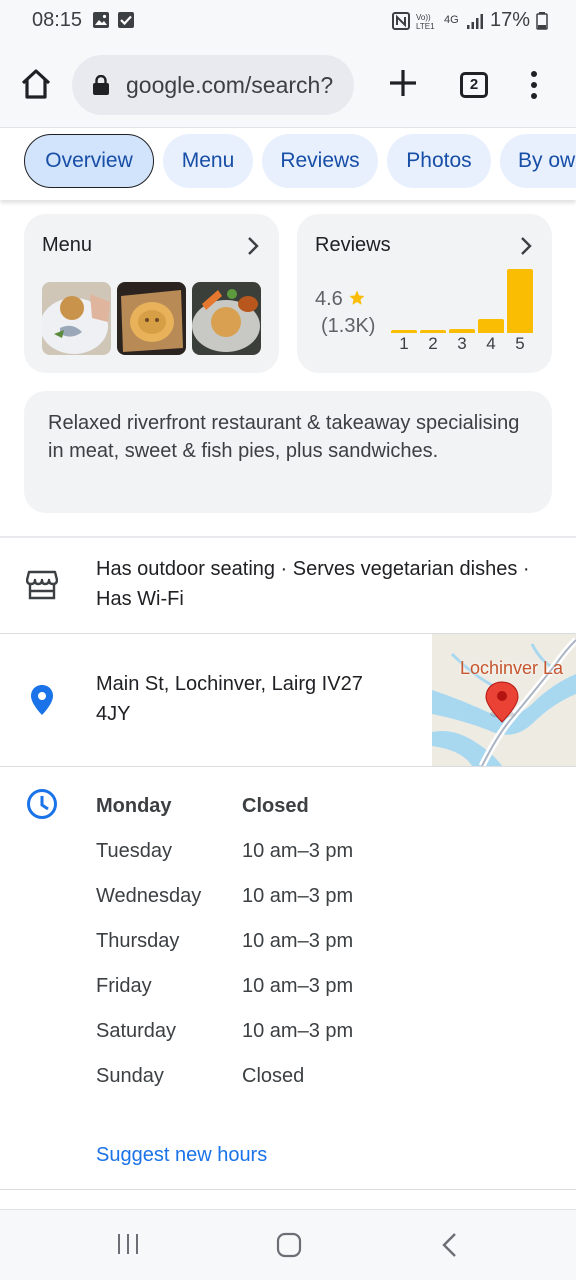 The height and width of the screenshot is (1280, 576). Describe the element at coordinates (542, 20) in the screenshot. I see `battery-icon` at that location.